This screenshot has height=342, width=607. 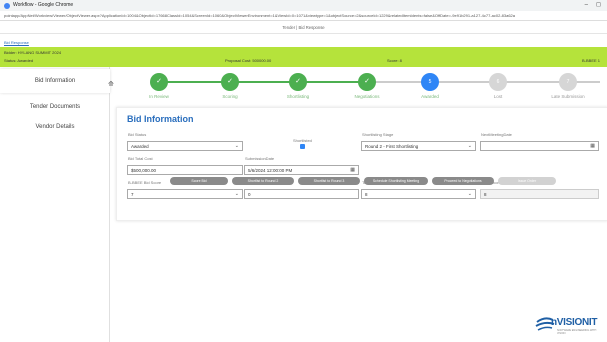 I want to click on price-score-value: 0, so click(x=249, y=194).